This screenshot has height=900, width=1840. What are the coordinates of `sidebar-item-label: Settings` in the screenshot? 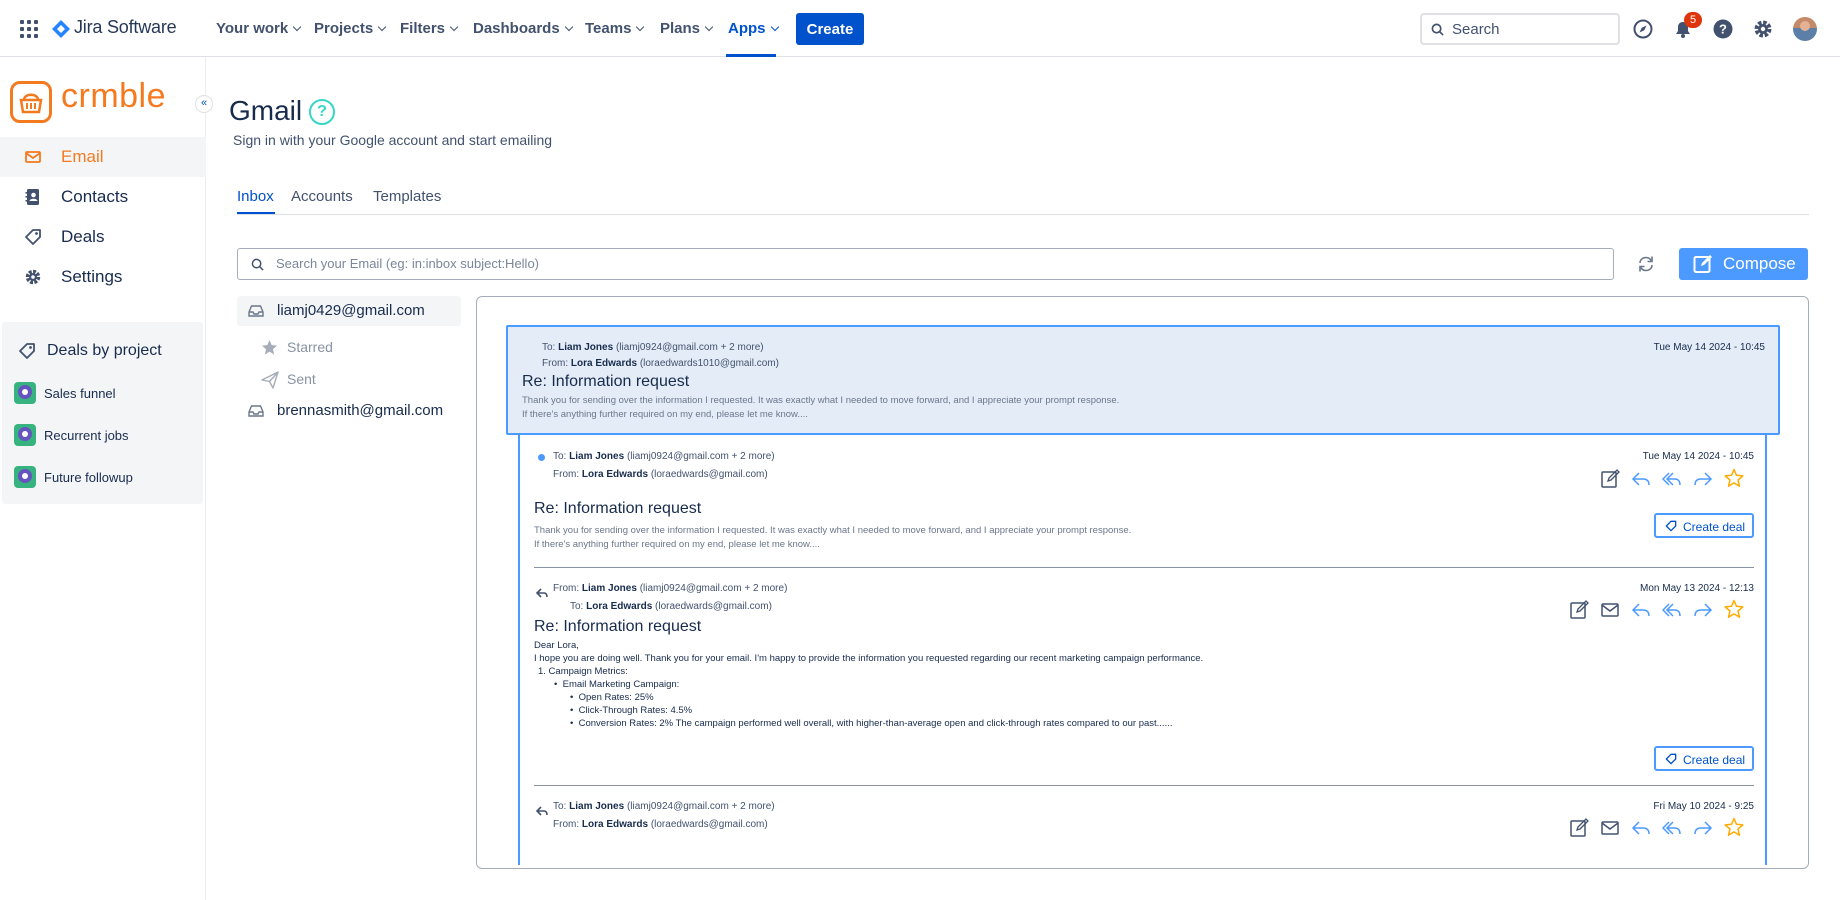 It's located at (92, 276).